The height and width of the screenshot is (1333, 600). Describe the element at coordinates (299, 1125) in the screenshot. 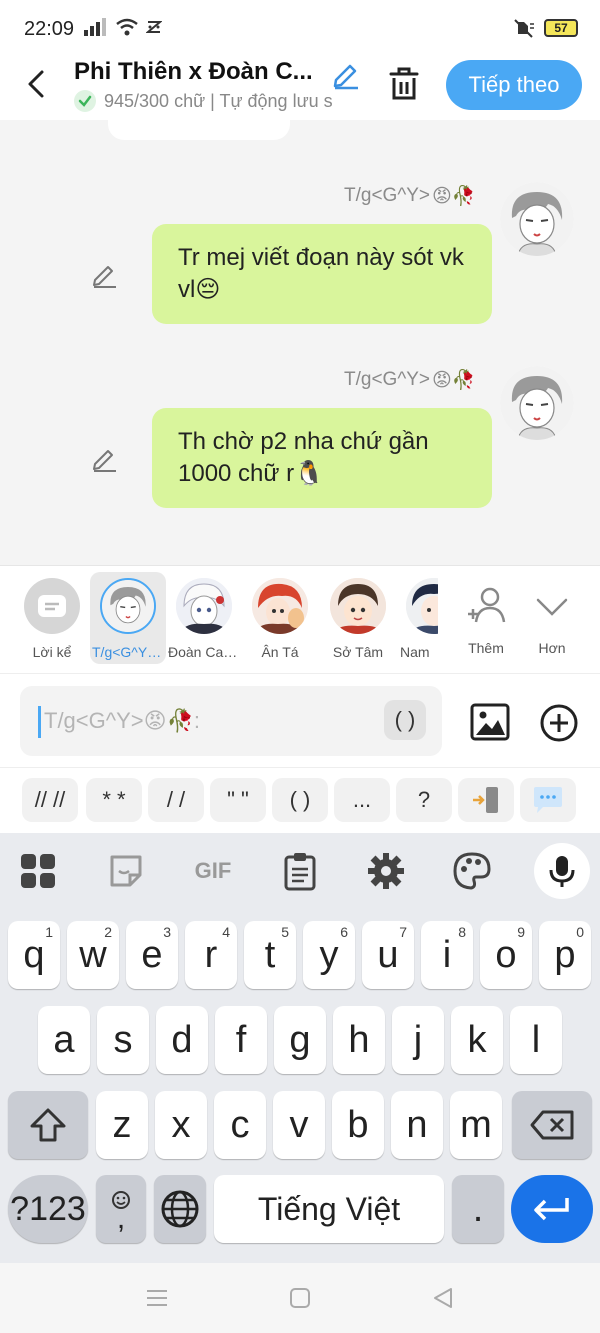

I see `key-v: v` at that location.